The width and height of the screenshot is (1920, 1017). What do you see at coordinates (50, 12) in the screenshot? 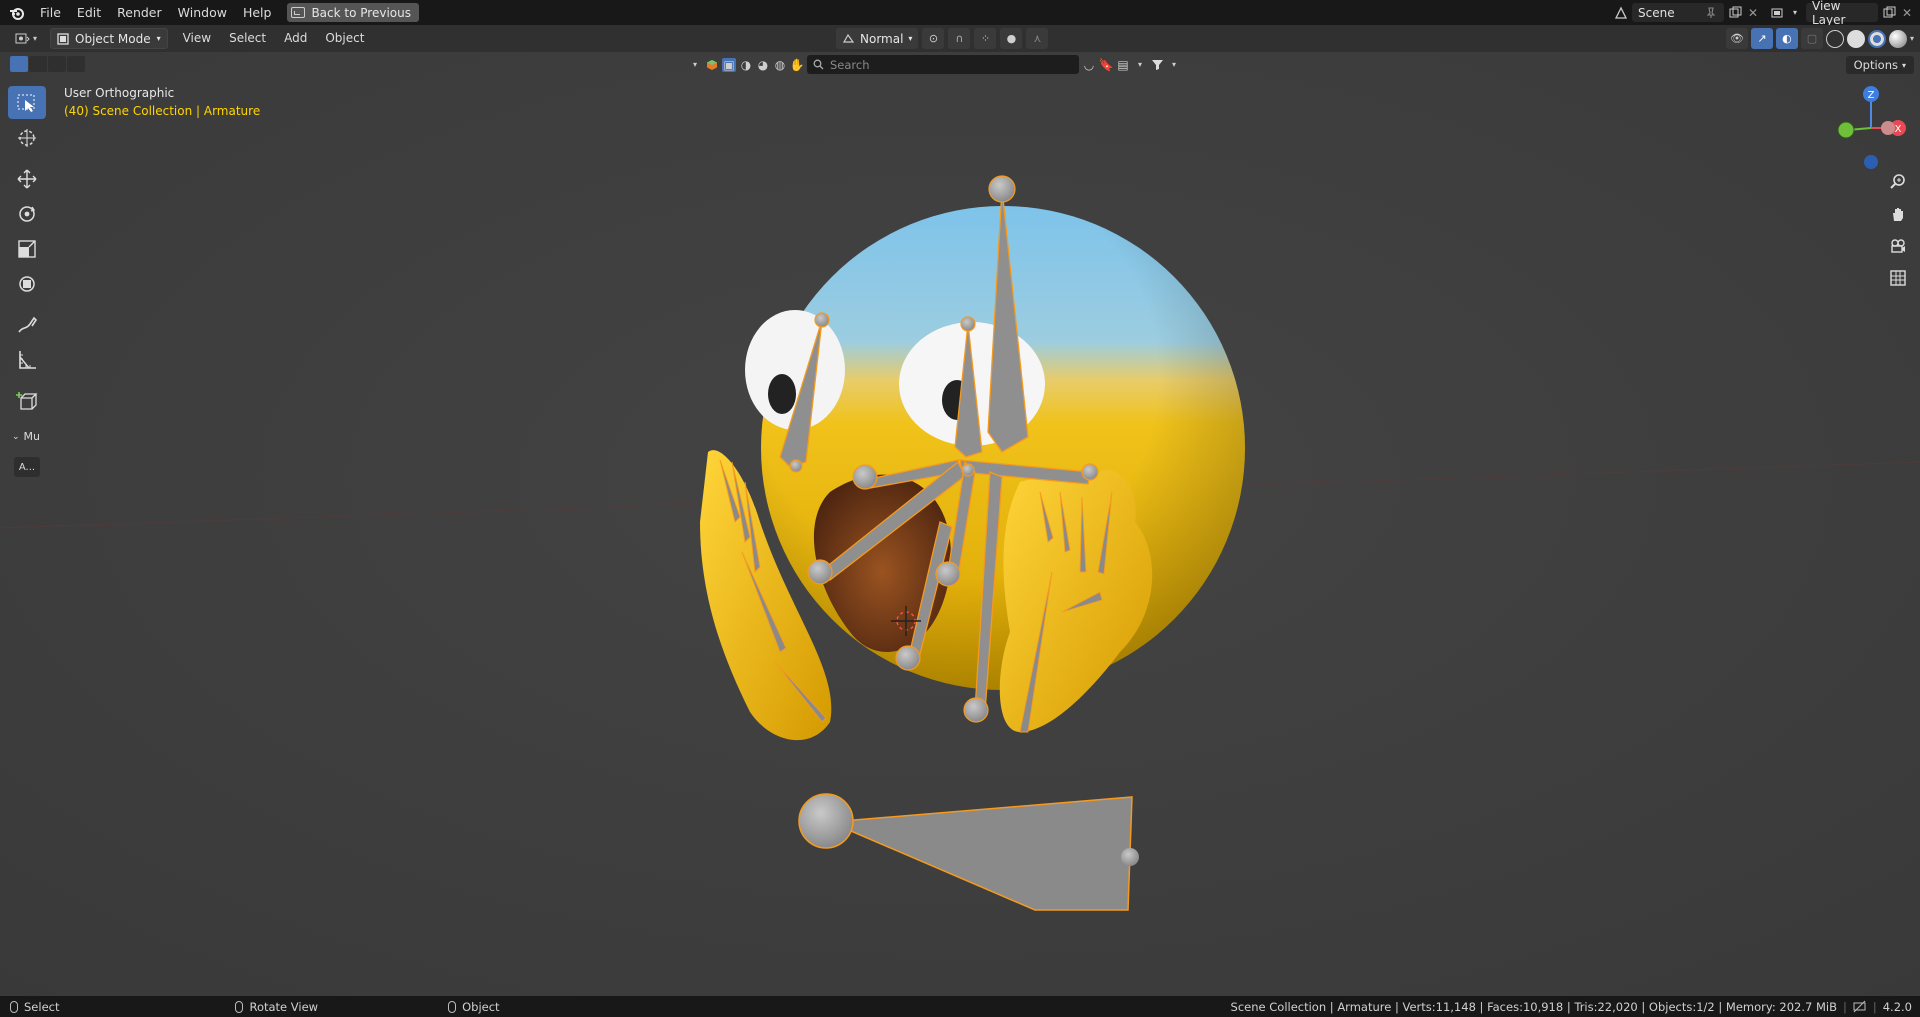
I see `menu-file: File` at bounding box center [50, 12].